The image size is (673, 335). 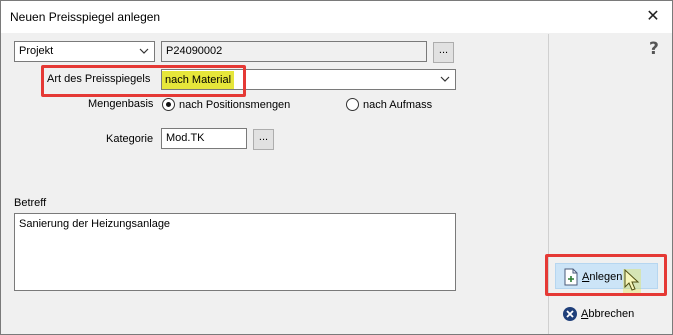 What do you see at coordinates (185, 138) in the screenshot?
I see `kategorie-value: Mod.TK` at bounding box center [185, 138].